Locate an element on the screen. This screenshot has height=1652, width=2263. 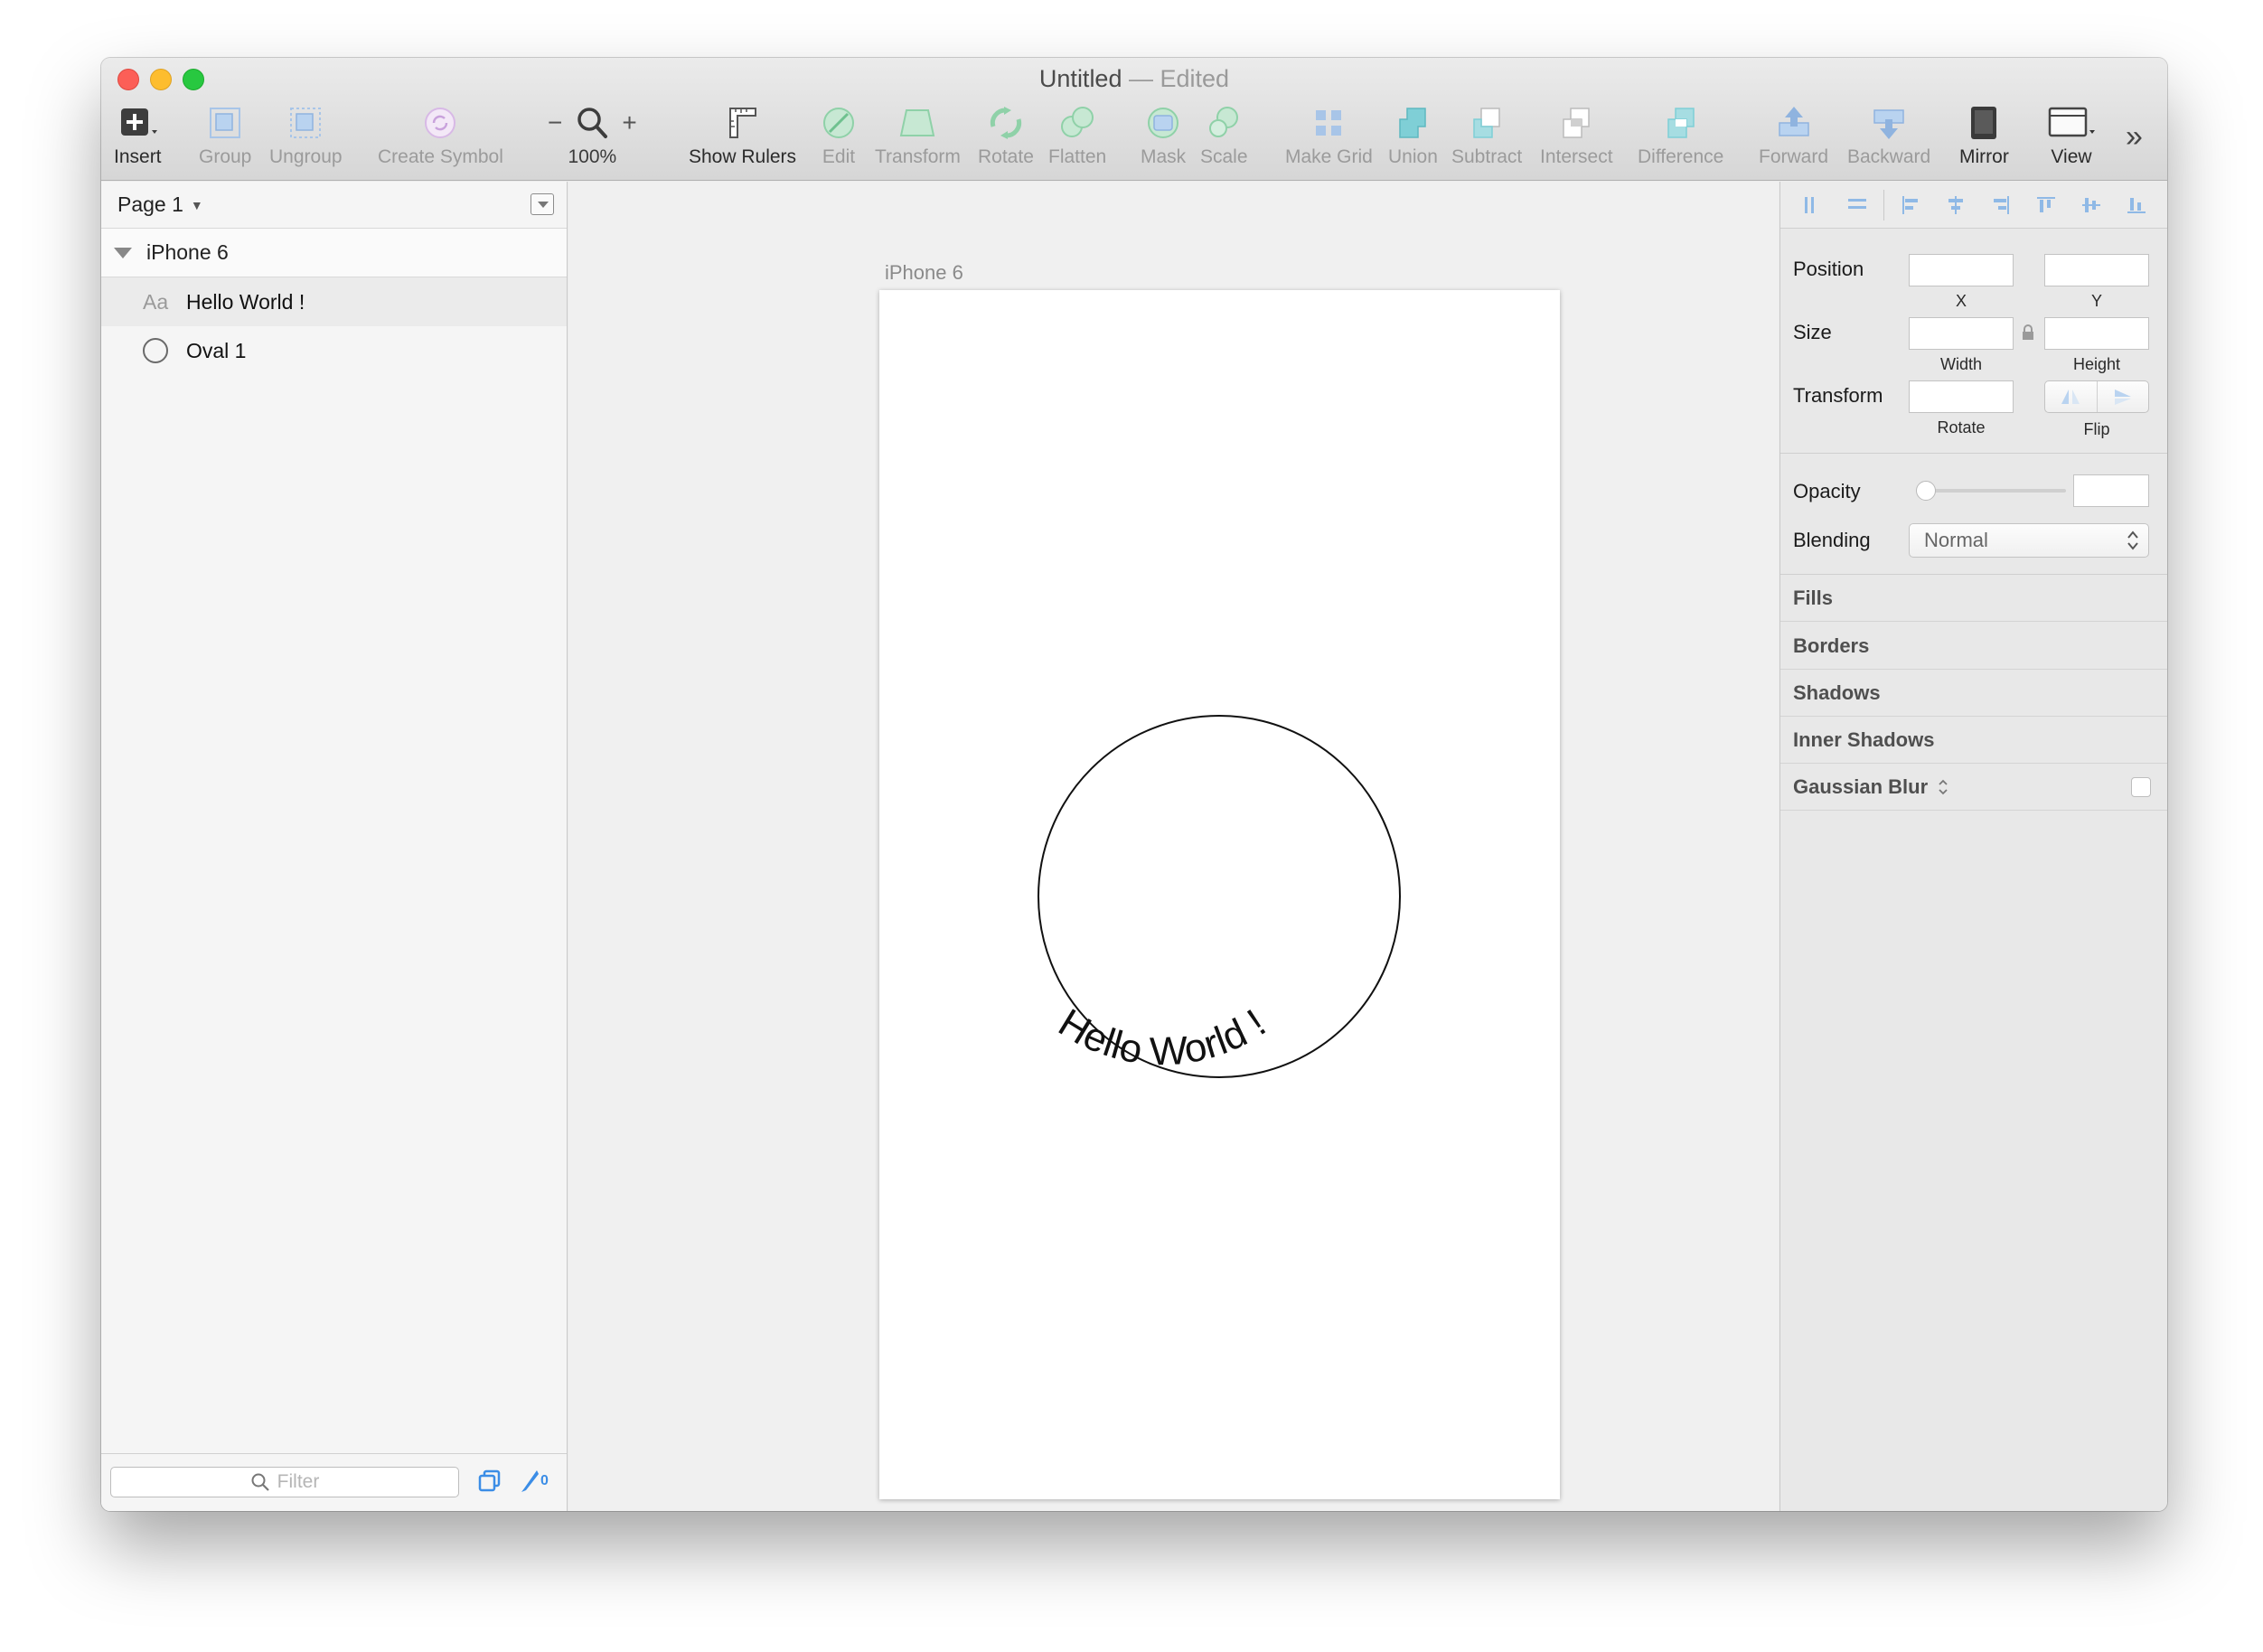
section-title: Fills is located at coordinates (1814, 597).